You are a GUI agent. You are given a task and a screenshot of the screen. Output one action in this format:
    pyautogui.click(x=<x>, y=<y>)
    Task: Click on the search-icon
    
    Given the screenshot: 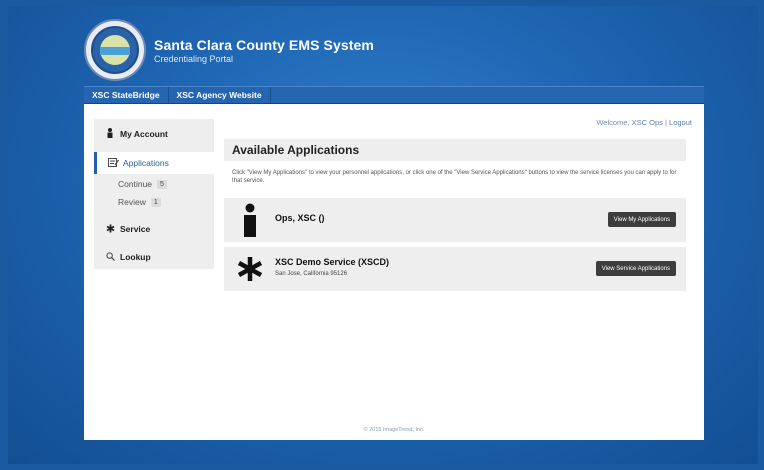 What is the action you would take?
    pyautogui.click(x=110, y=257)
    